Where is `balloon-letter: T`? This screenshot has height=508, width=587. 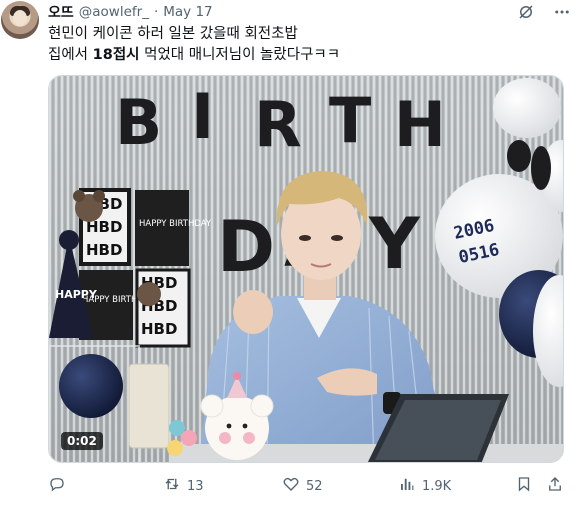
balloon-letter: T is located at coordinates (350, 120).